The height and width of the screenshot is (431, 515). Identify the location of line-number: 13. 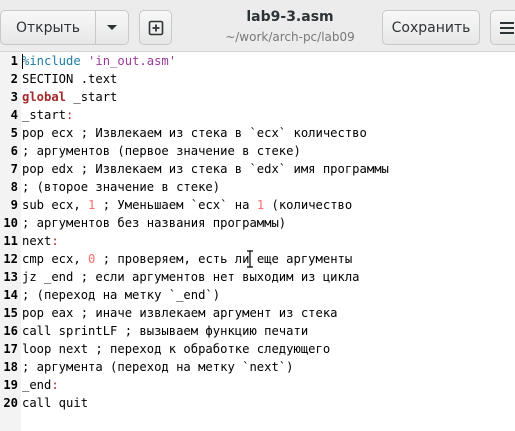
(10, 277).